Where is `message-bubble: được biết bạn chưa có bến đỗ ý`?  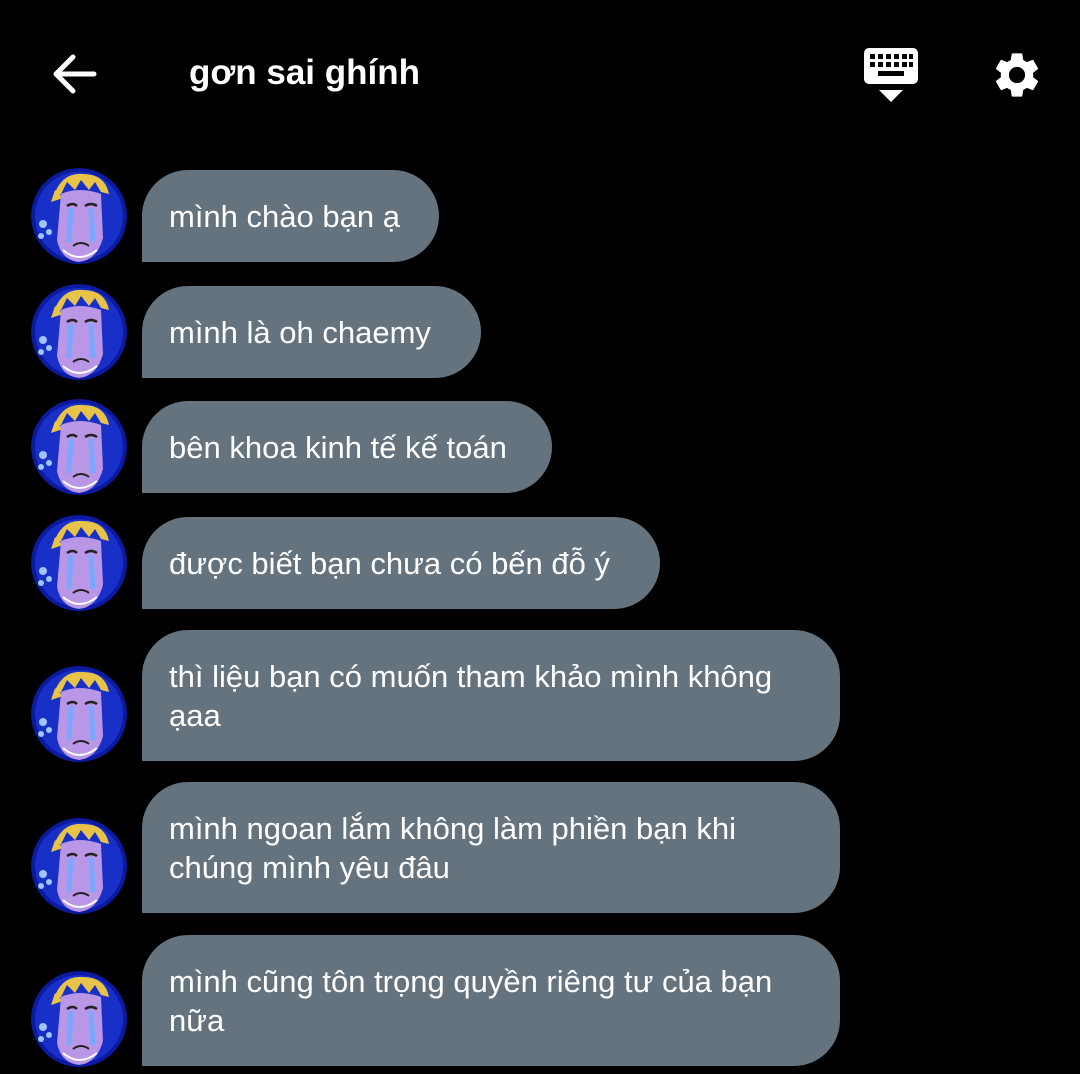
message-bubble: được biết bạn chưa có bến đỗ ý is located at coordinates (401, 563).